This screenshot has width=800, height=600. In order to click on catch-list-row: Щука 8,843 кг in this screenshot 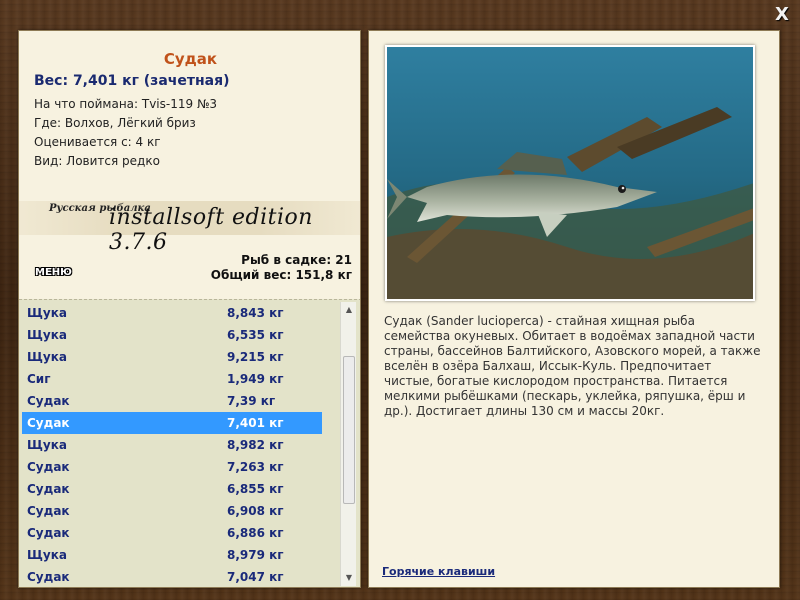, I will do `click(172, 313)`.